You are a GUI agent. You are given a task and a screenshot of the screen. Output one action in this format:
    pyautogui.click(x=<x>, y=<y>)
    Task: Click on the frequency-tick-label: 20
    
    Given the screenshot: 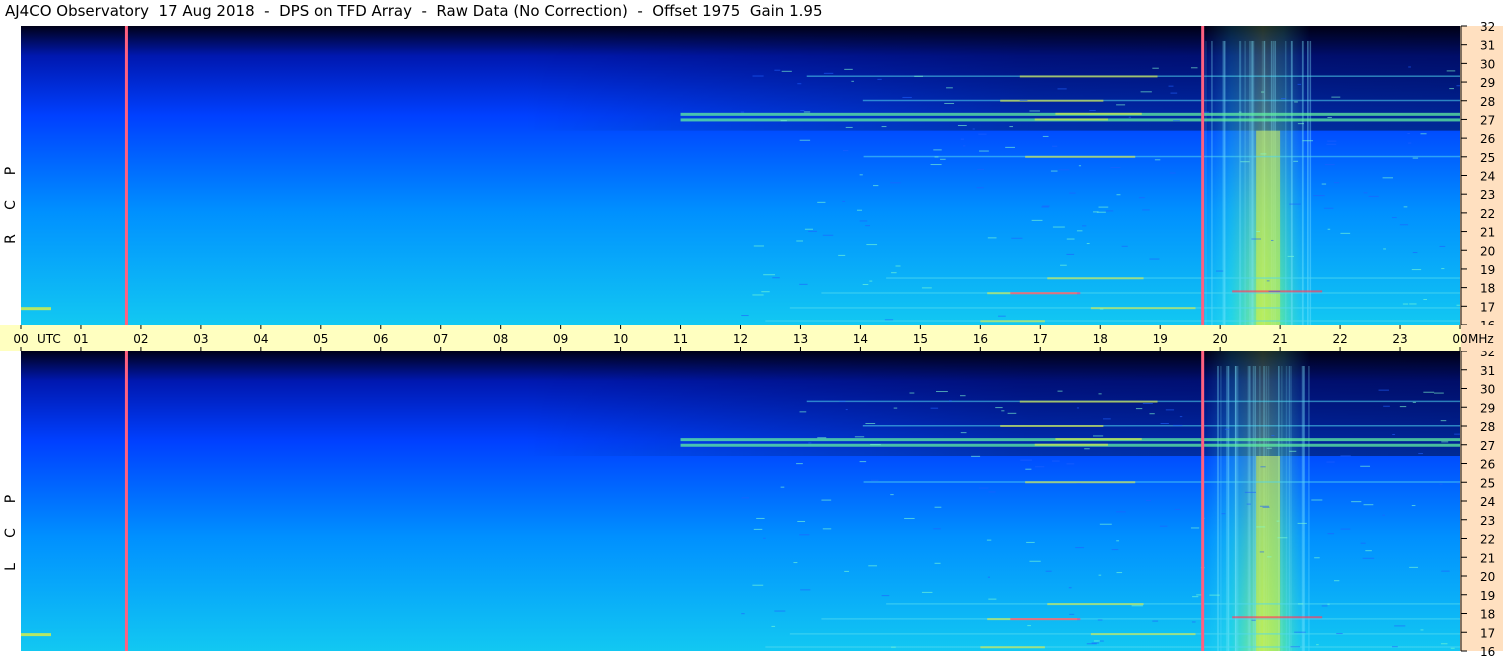 What is the action you would take?
    pyautogui.click(x=1487, y=577)
    